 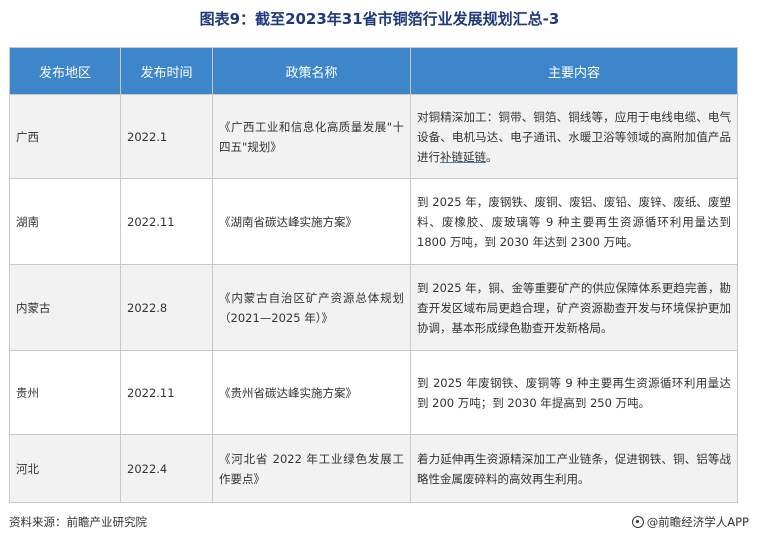 I want to click on brand-logo-icon, so click(x=637, y=522).